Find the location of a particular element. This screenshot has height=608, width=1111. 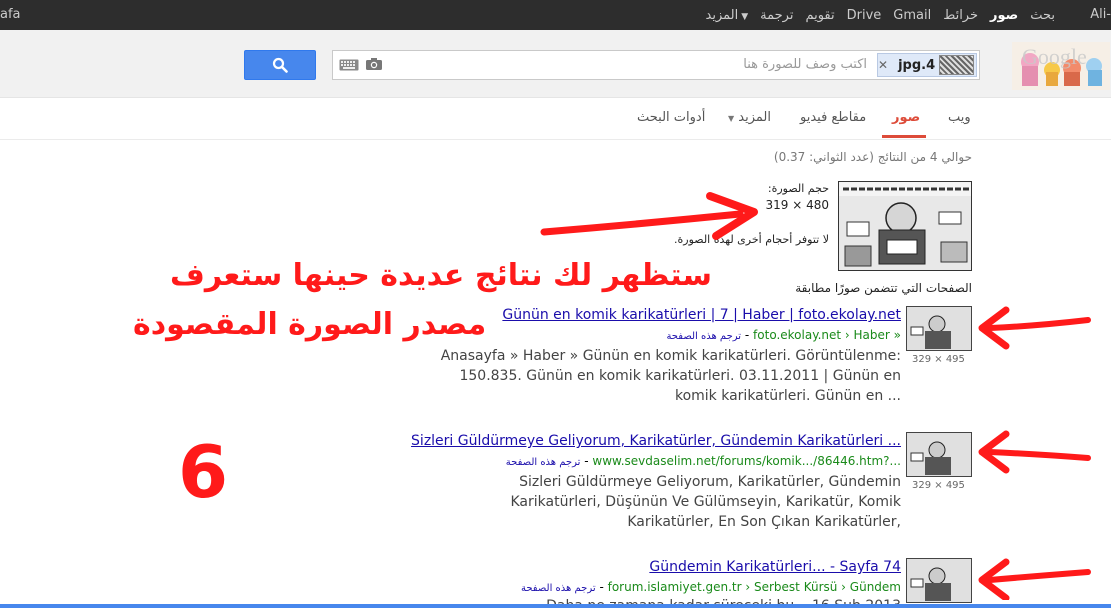

tab-more: المزيد ▼ is located at coordinates (749, 117).